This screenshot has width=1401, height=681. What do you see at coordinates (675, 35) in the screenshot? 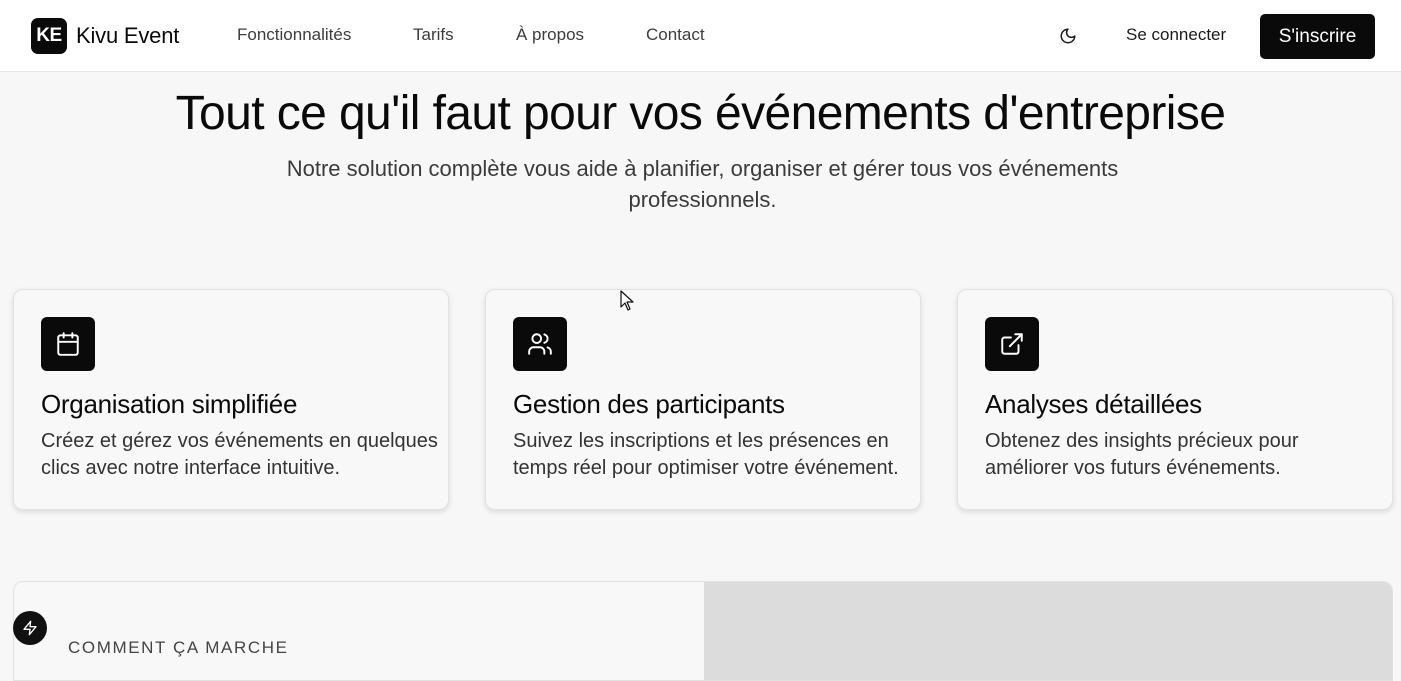
I see `nav-link-contact: Contact` at bounding box center [675, 35].